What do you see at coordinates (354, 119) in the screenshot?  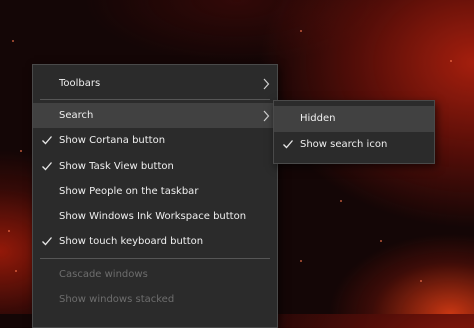 I see `submenu-item-hidden: Hidden` at bounding box center [354, 119].